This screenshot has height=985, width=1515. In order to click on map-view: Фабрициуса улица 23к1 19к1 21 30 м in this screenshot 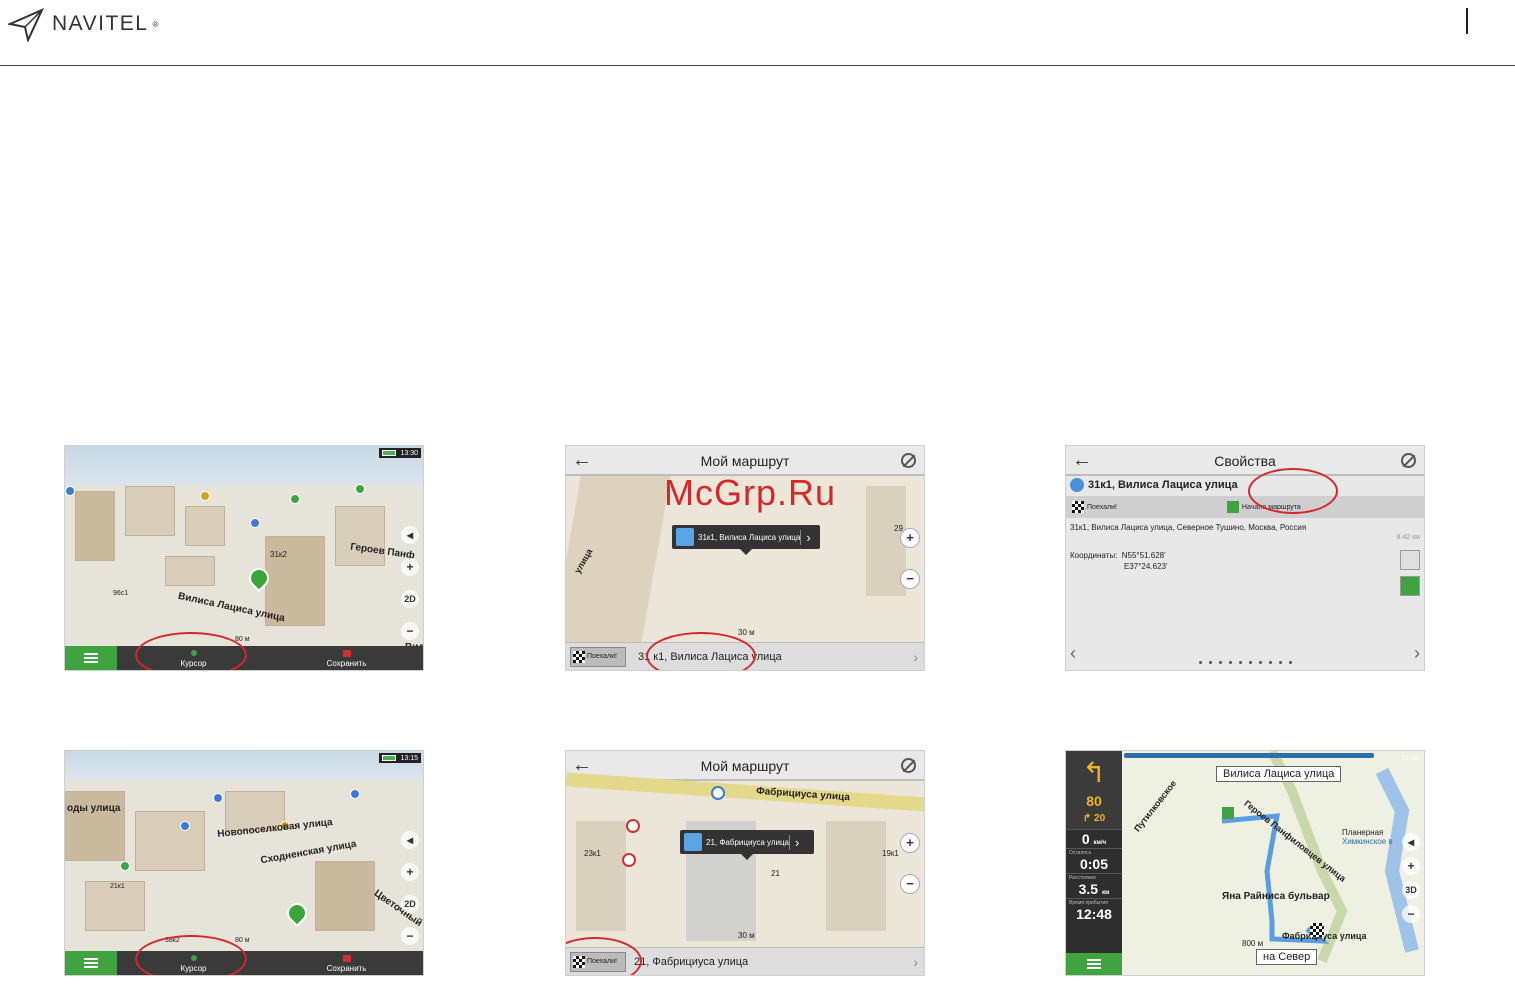, I will do `click(745, 860)`.